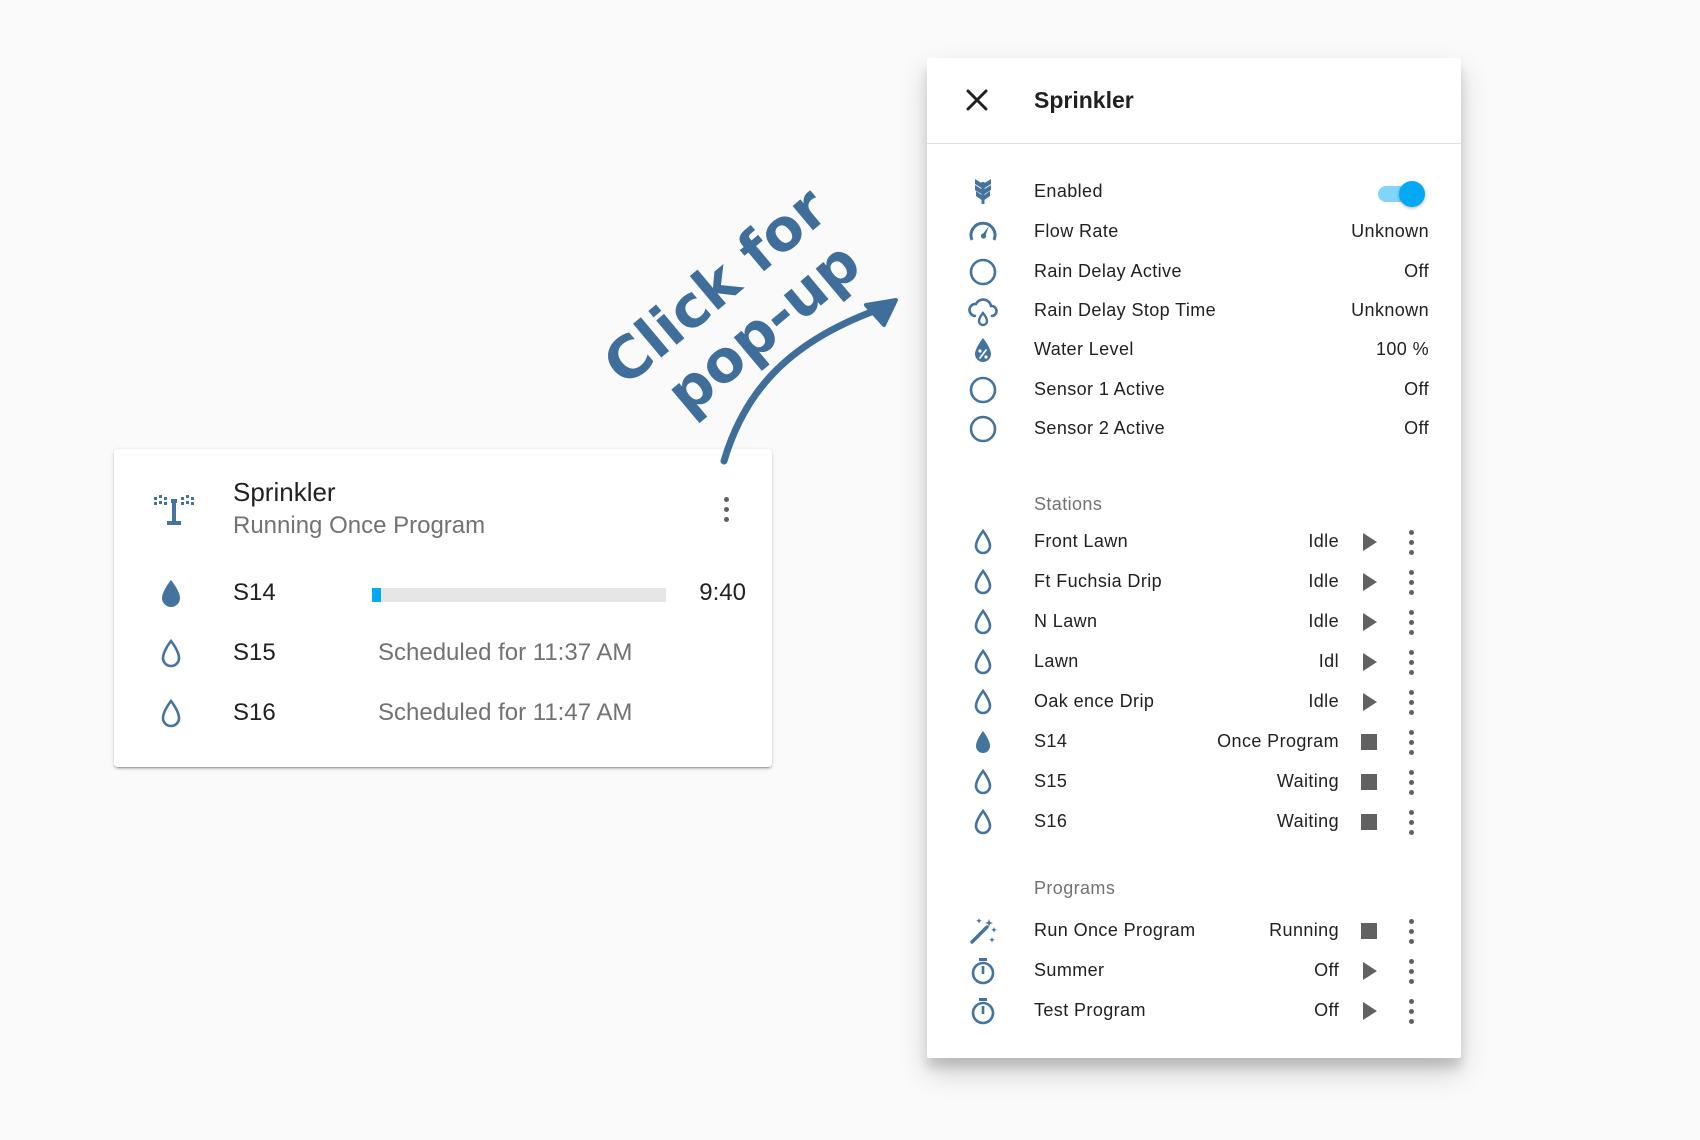  Describe the element at coordinates (1090, 1010) in the screenshot. I see `program-name: Test Program` at that location.